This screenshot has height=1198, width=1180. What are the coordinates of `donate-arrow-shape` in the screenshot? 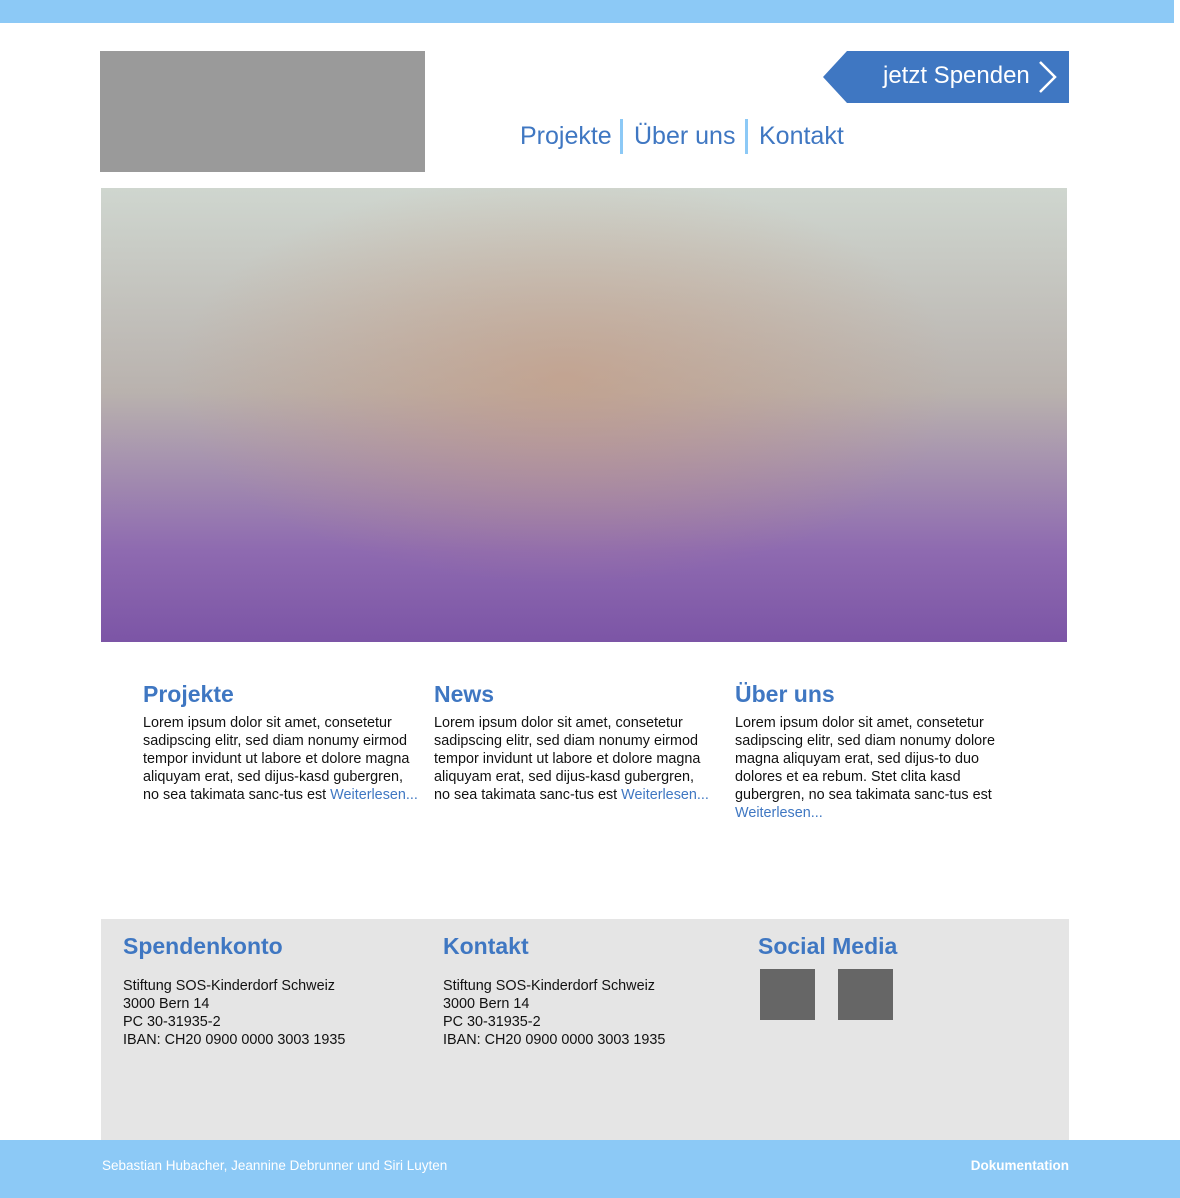 It's located at (835, 77).